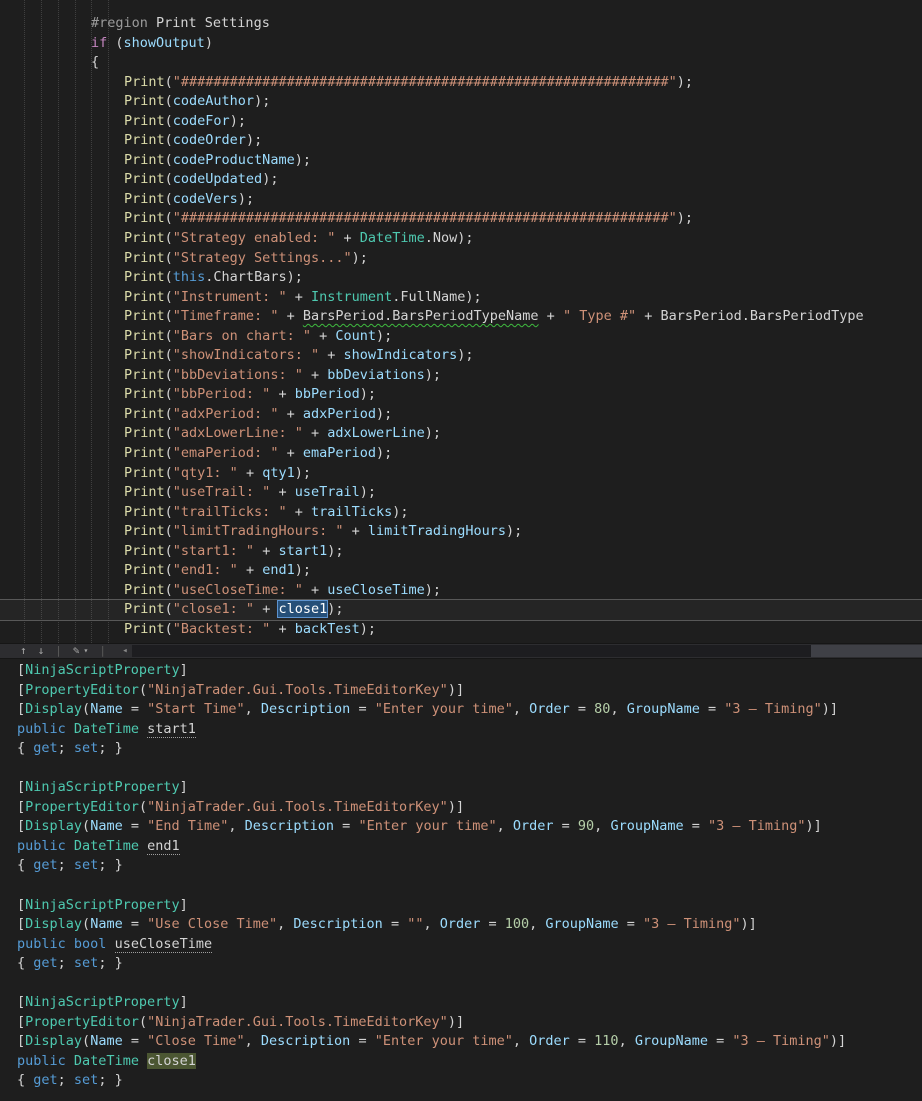 The height and width of the screenshot is (1101, 922). What do you see at coordinates (25, 865) in the screenshot?
I see `code-token: {` at bounding box center [25, 865].